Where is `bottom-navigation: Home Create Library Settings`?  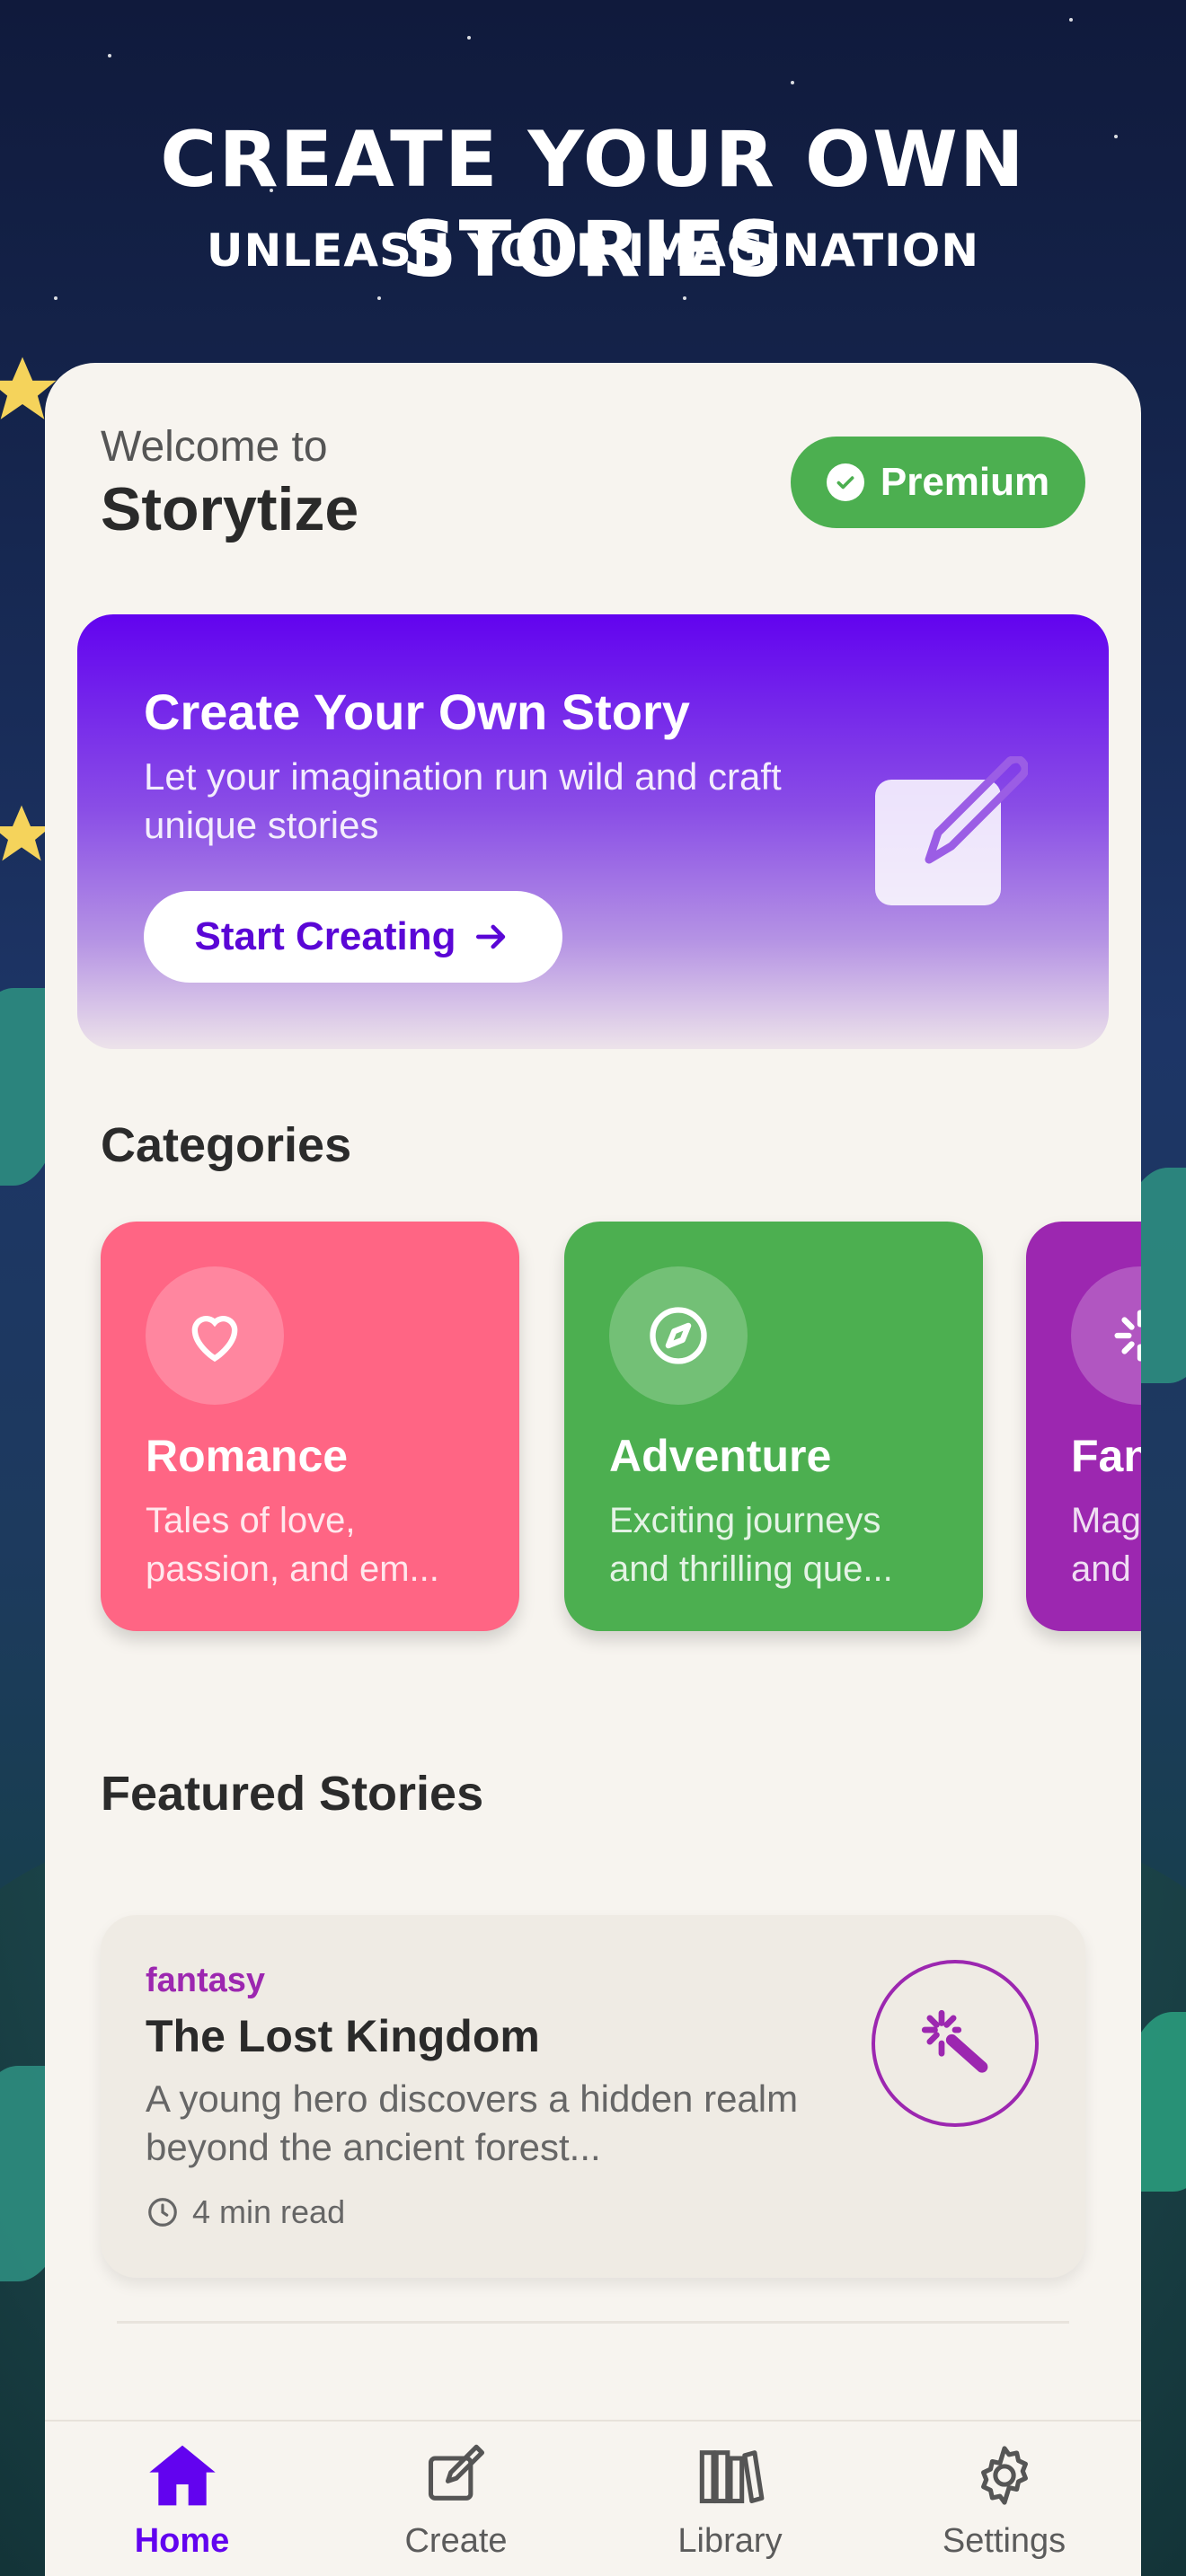
bottom-navigation: Home Create Library Settings is located at coordinates (593, 2498).